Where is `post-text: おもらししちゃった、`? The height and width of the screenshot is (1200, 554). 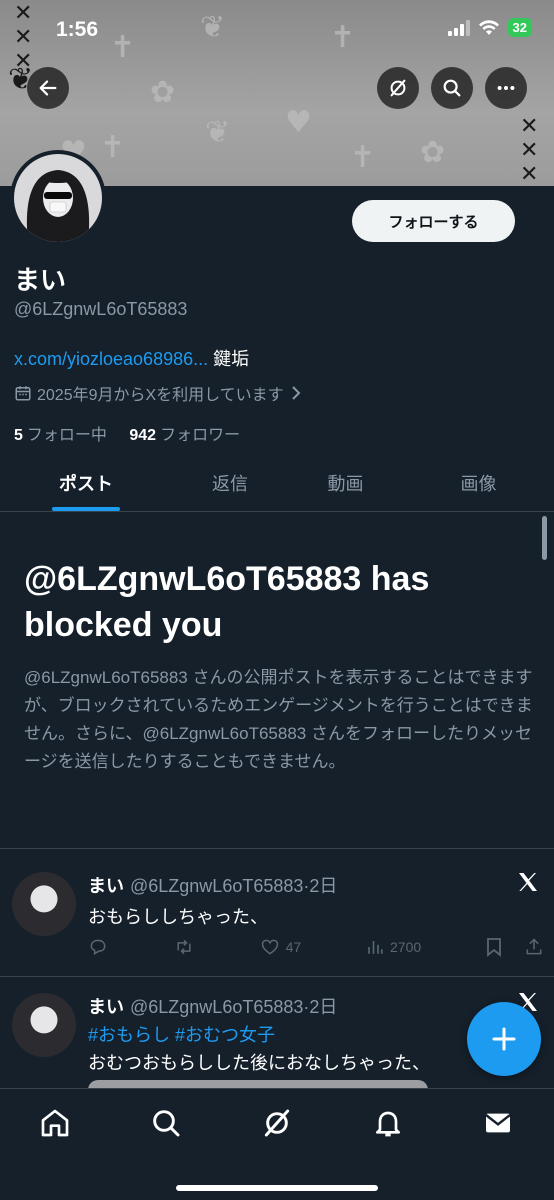
post-text: おもらししちゃった、 is located at coordinates (178, 917).